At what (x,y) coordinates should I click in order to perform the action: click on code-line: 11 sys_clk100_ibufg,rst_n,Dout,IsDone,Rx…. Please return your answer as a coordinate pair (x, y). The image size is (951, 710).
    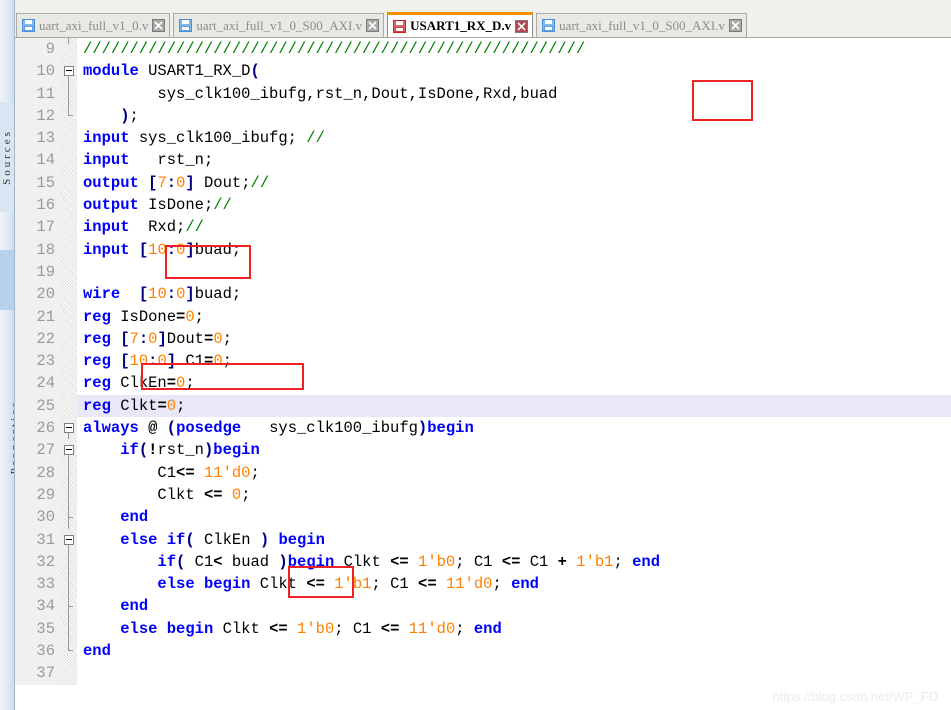
    Looking at the image, I should click on (483, 93).